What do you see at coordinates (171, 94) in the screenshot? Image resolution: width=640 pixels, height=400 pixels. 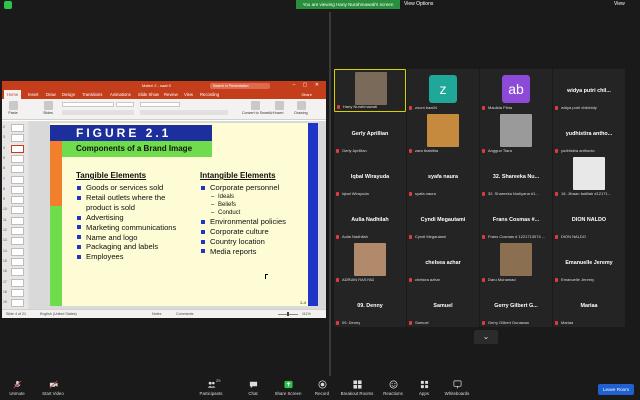 I see `tab-review: Review` at bounding box center [171, 94].